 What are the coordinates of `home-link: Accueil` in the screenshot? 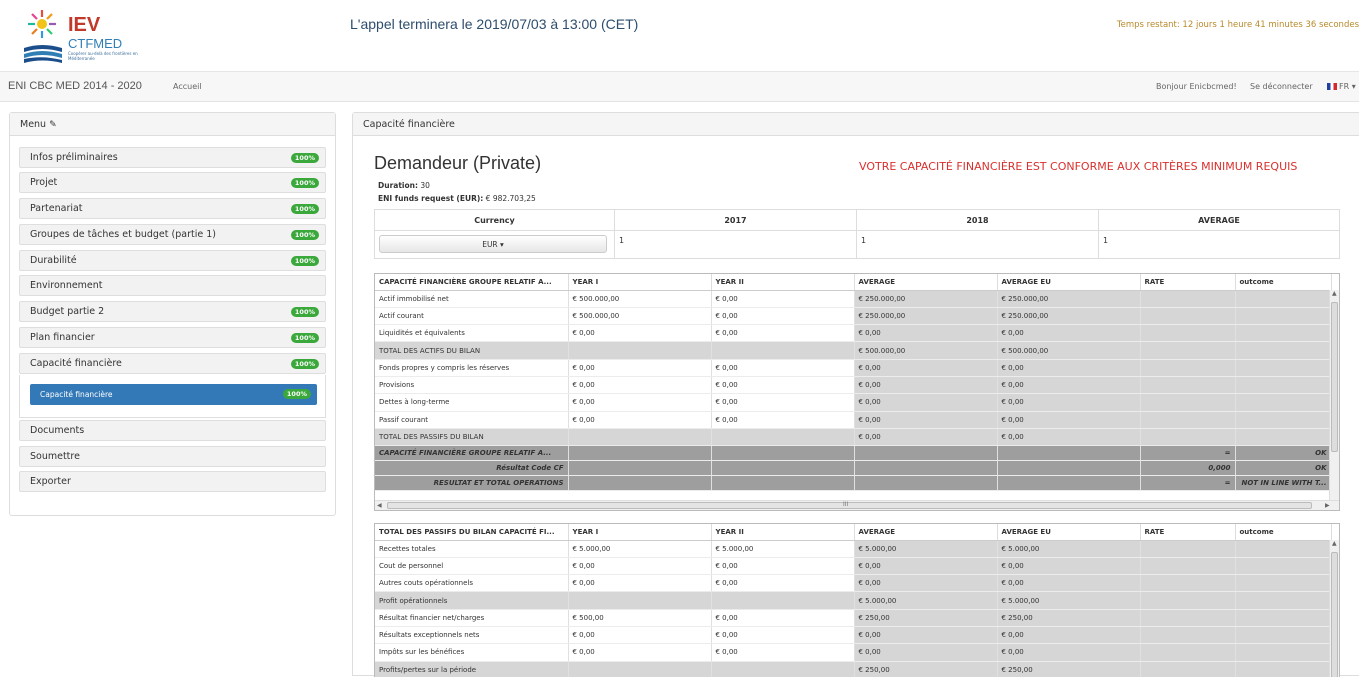 It's located at (187, 86).